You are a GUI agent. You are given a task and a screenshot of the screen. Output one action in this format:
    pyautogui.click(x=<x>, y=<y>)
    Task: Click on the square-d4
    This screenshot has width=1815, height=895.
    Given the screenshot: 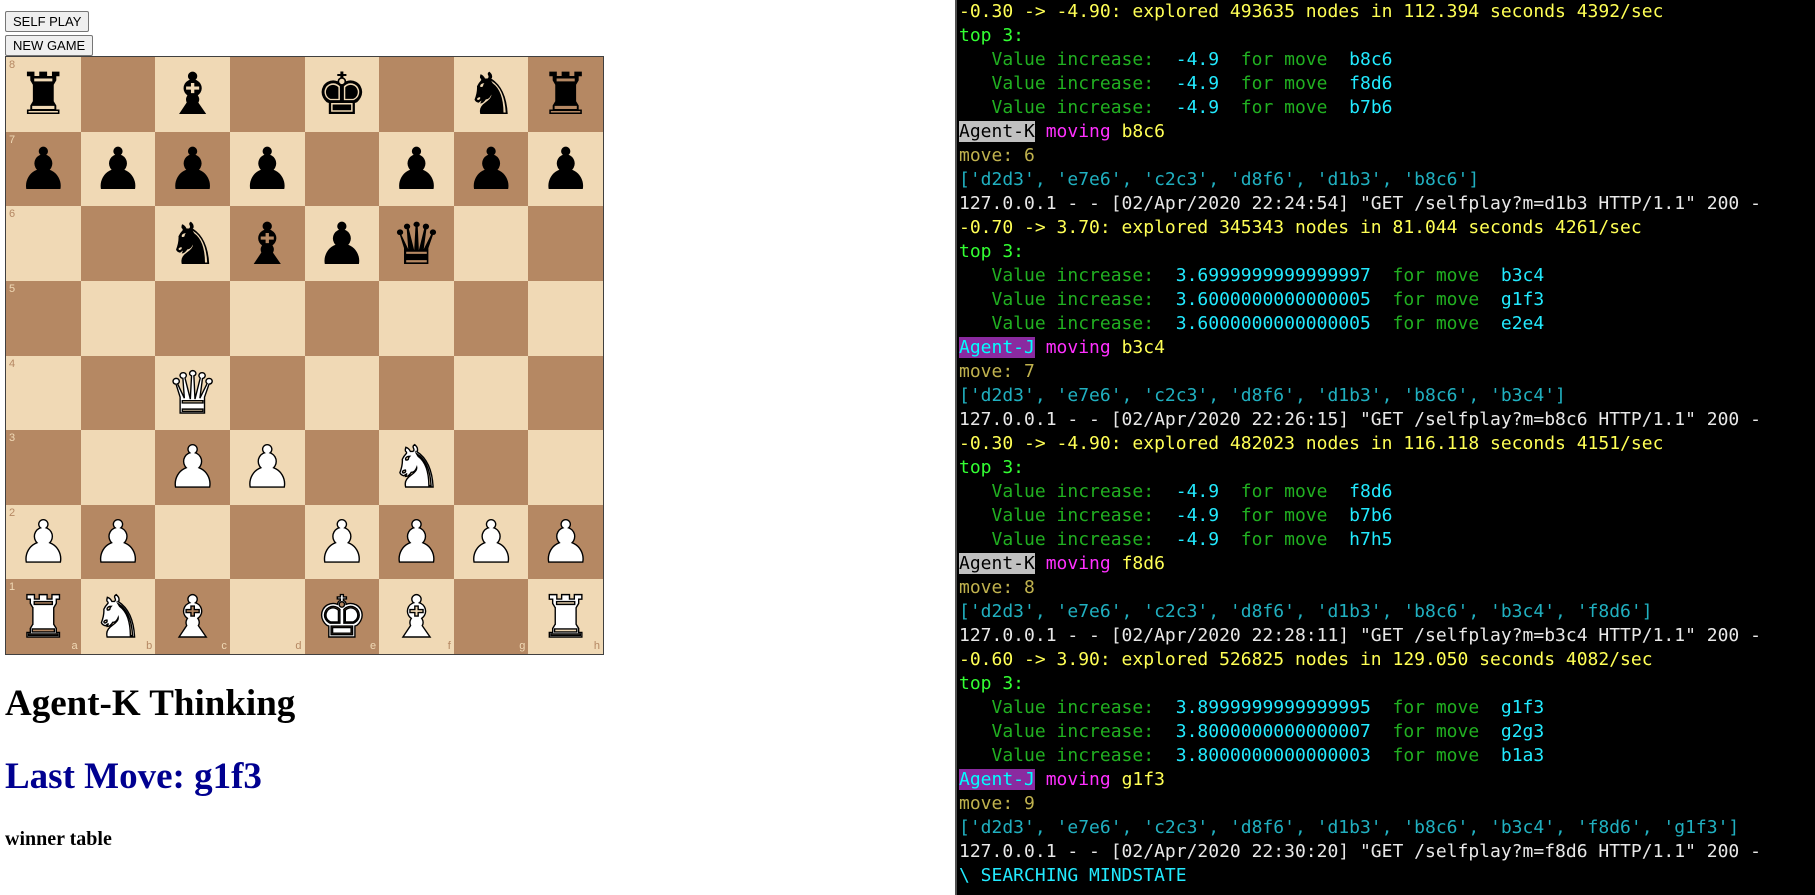 What is the action you would take?
    pyautogui.click(x=267, y=393)
    